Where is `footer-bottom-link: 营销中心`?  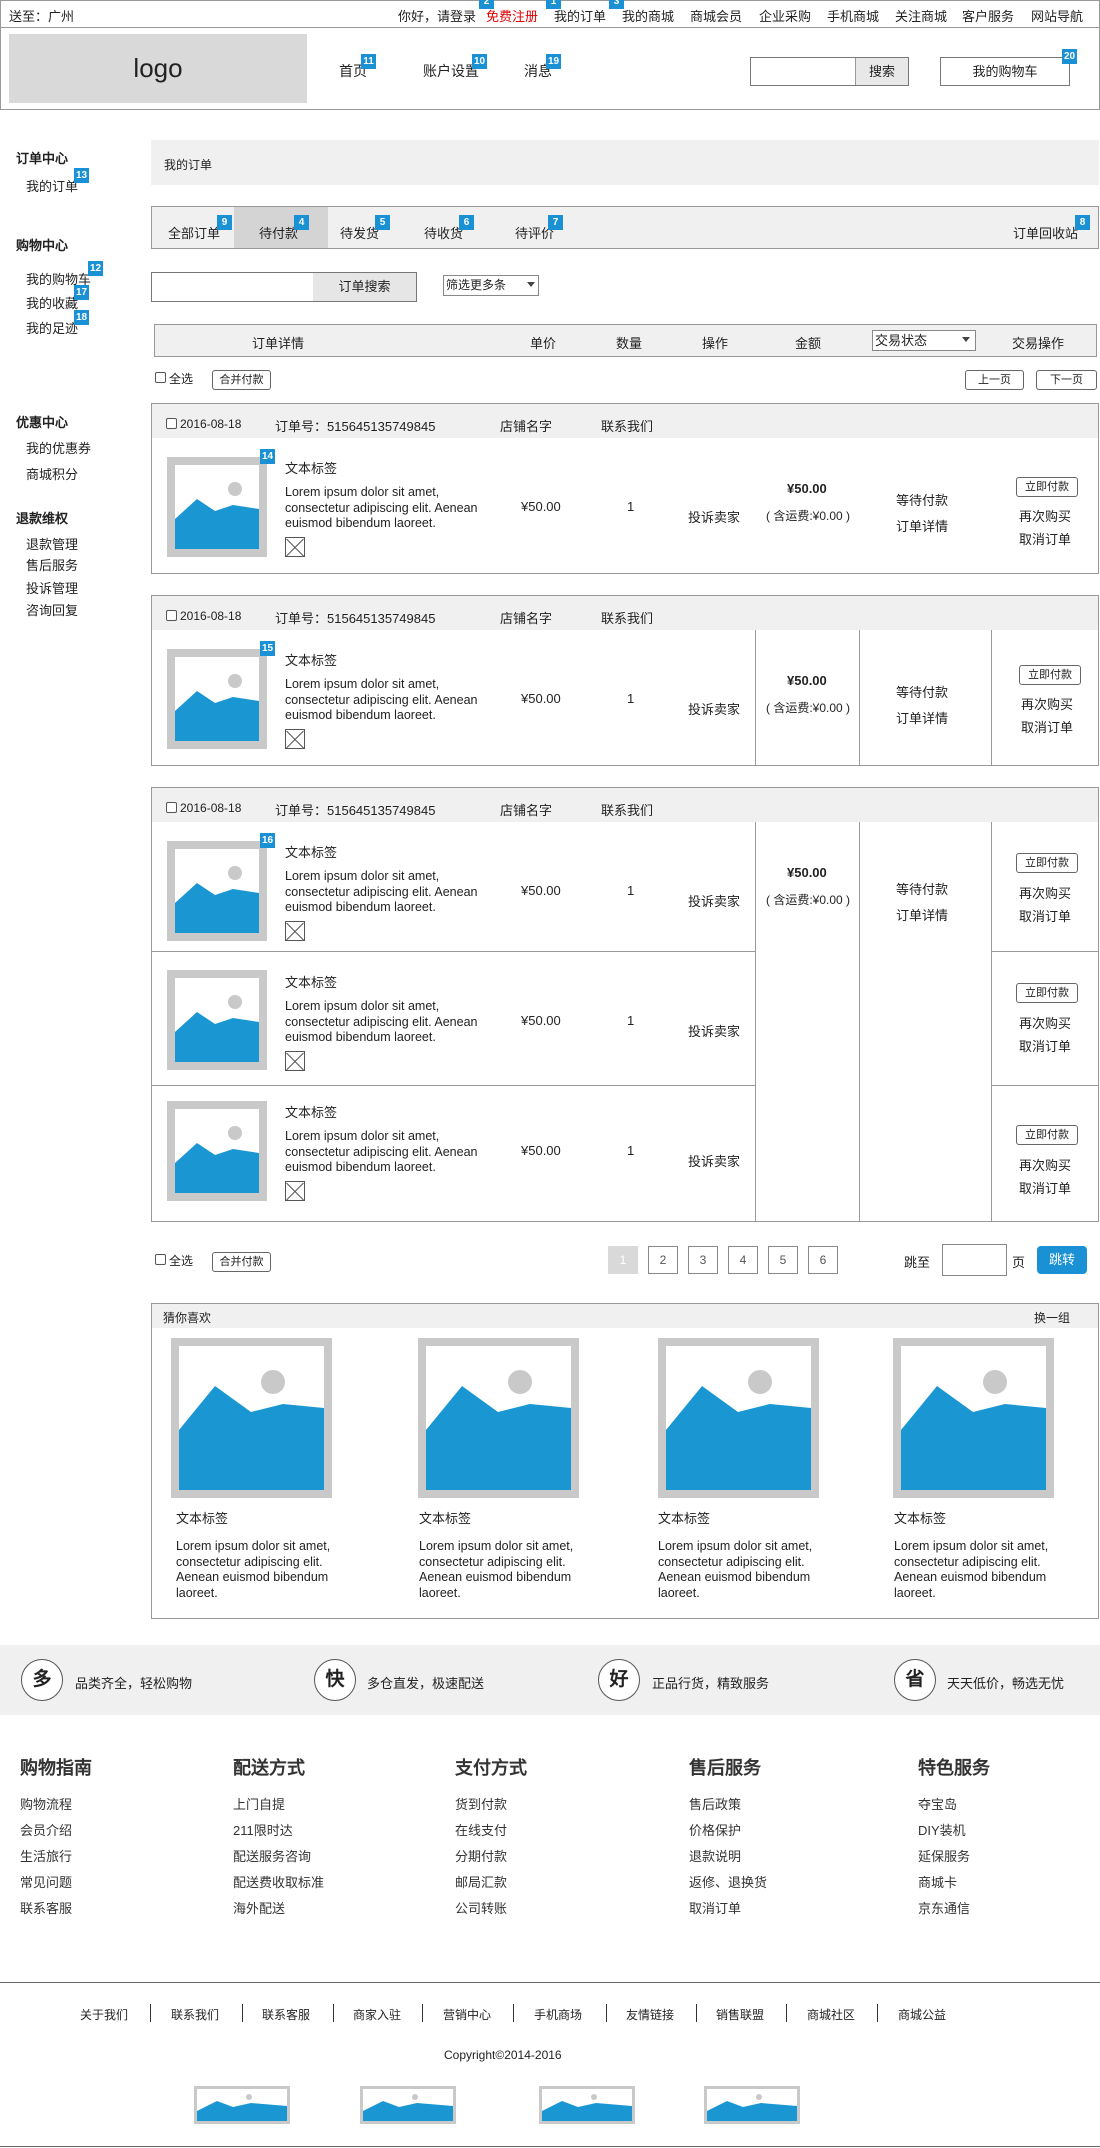 footer-bottom-link: 营销中心 is located at coordinates (467, 2014).